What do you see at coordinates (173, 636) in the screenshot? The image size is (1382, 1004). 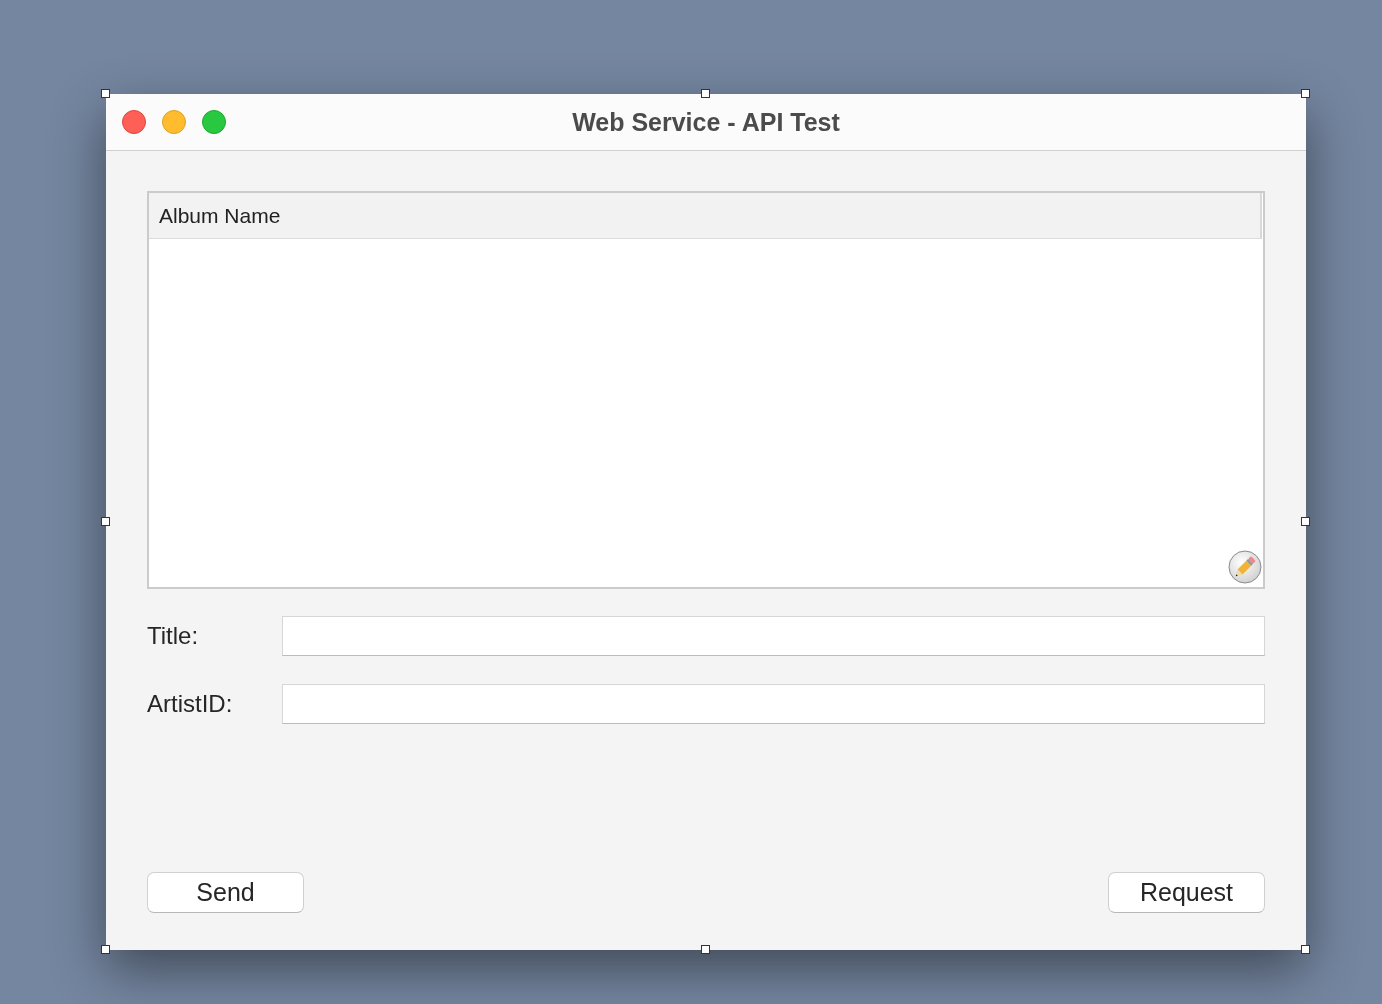 I see `field-label: Title:` at bounding box center [173, 636].